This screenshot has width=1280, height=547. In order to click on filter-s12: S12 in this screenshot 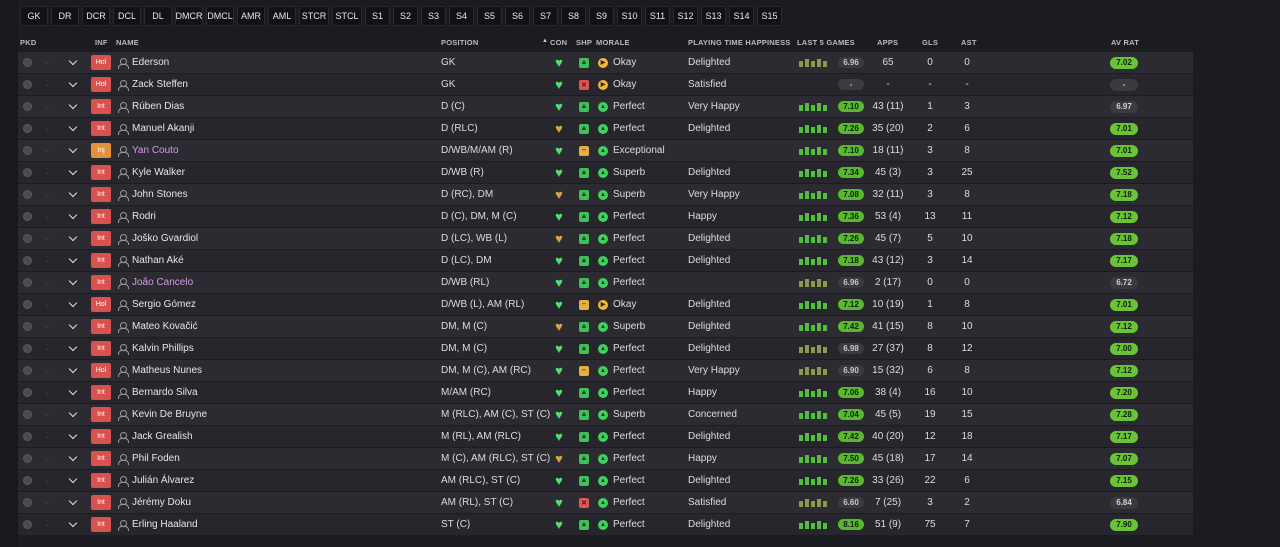, I will do `click(685, 16)`.